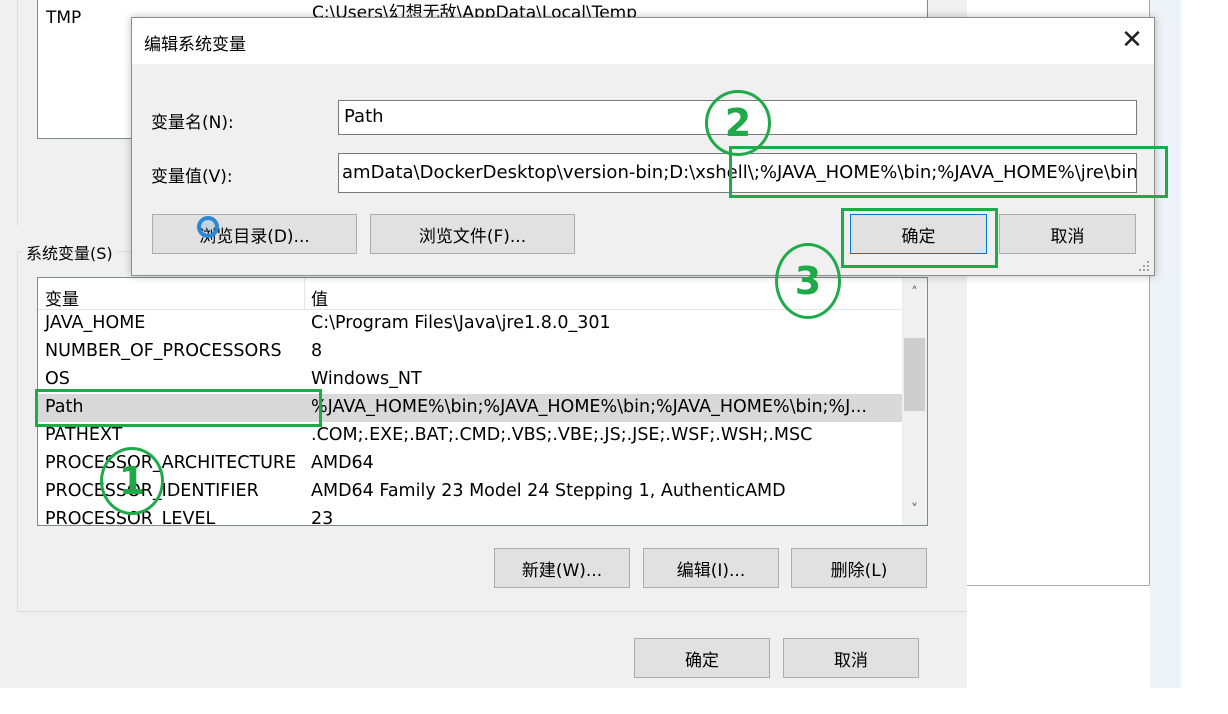 The height and width of the screenshot is (714, 1228). What do you see at coordinates (808, 281) in the screenshot?
I see `annotation-step-3: 3` at bounding box center [808, 281].